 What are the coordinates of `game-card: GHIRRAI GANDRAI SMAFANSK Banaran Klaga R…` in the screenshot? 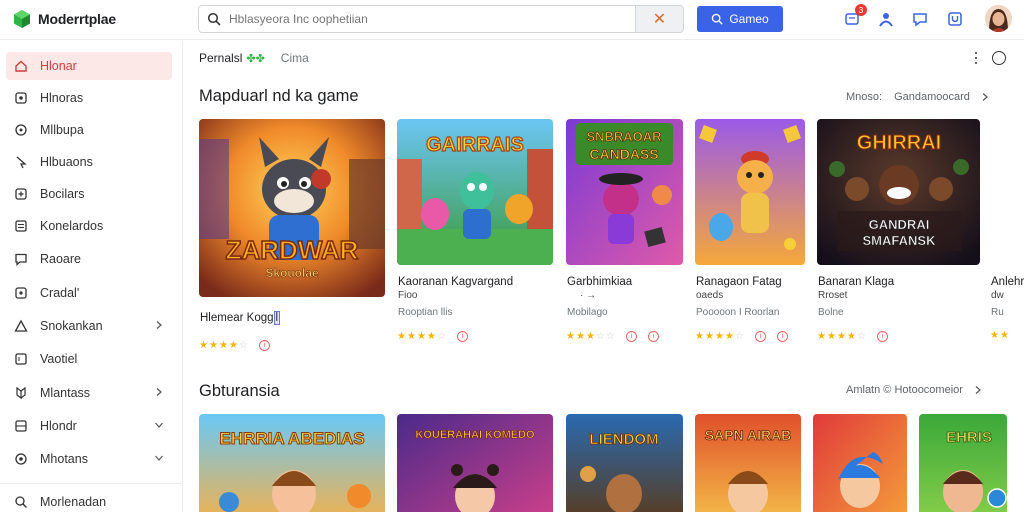 It's located at (898, 239).